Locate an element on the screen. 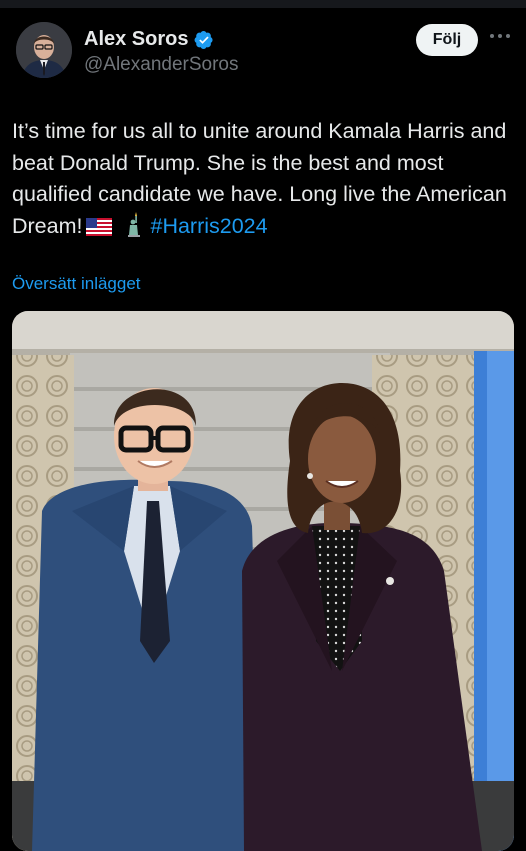 Image resolution: width=526 pixels, height=851 pixels. author-avatar is located at coordinates (44, 50).